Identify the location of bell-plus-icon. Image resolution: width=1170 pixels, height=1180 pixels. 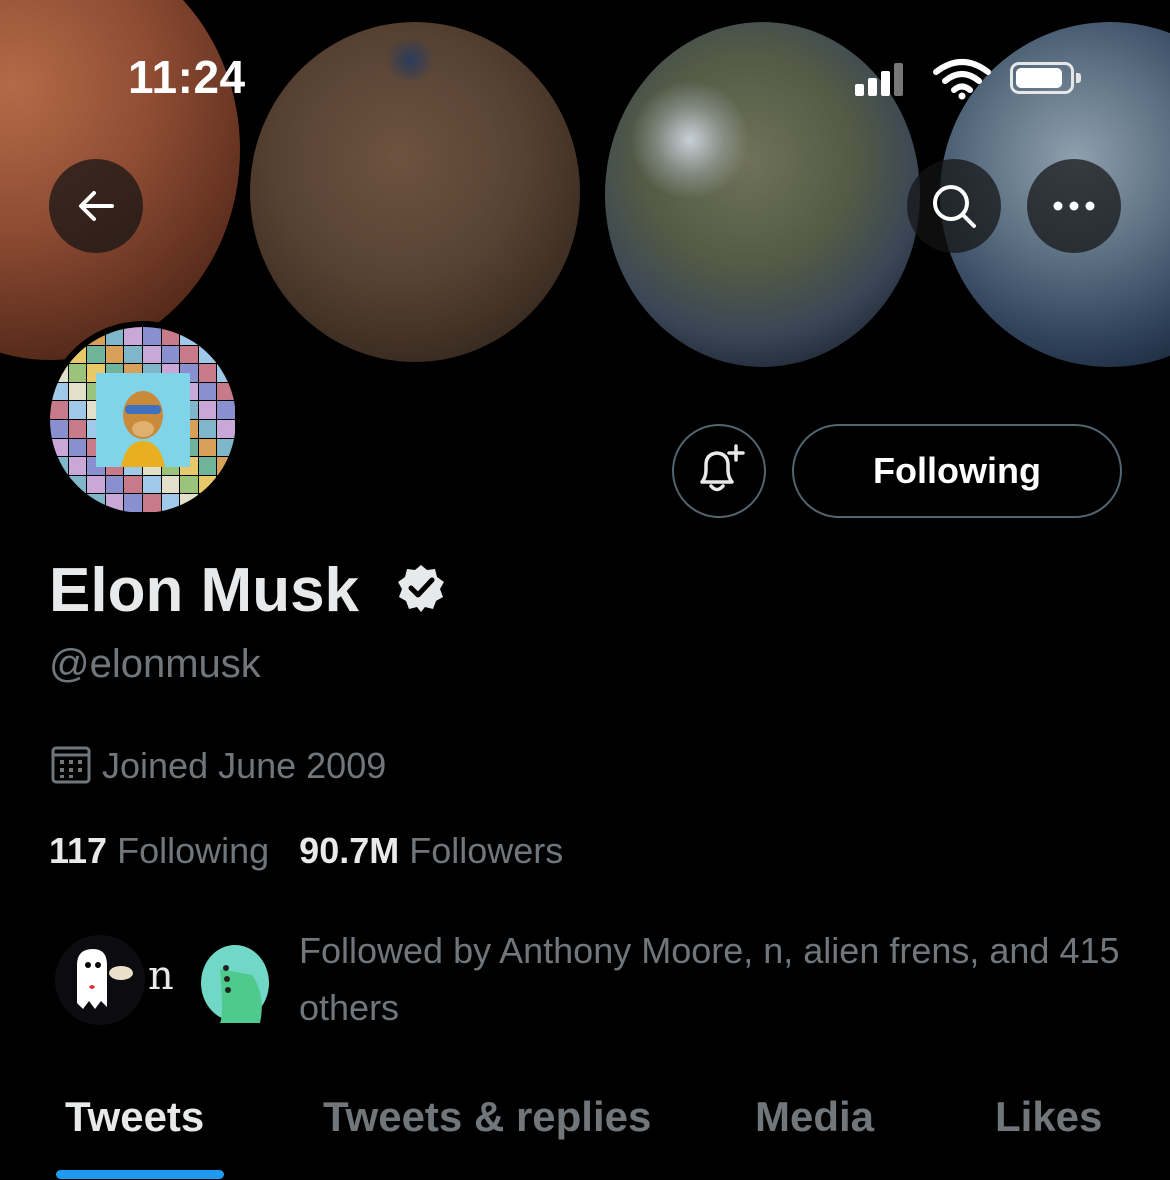
(722, 468).